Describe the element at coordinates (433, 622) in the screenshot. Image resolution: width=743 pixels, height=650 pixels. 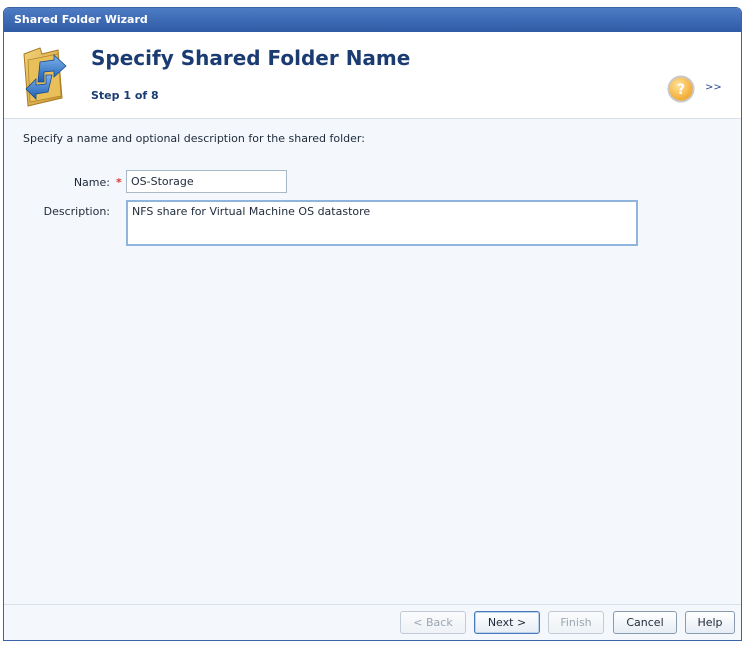
I see `back-button: < Back` at that location.